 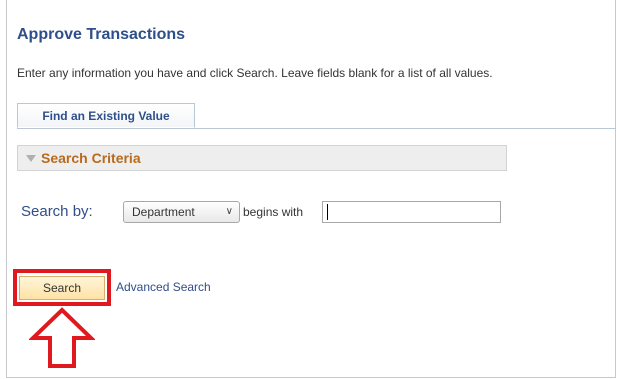 I want to click on search-button: Search, so click(x=62, y=288).